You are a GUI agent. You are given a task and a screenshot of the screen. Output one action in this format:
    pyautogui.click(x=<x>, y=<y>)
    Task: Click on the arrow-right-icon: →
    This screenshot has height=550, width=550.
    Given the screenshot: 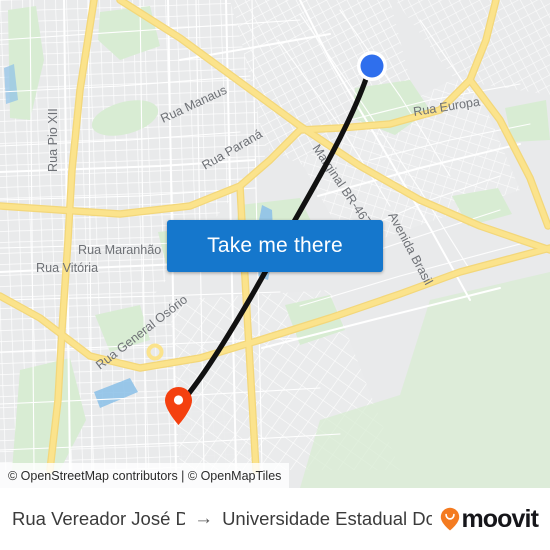 What is the action you would take?
    pyautogui.click(x=204, y=518)
    